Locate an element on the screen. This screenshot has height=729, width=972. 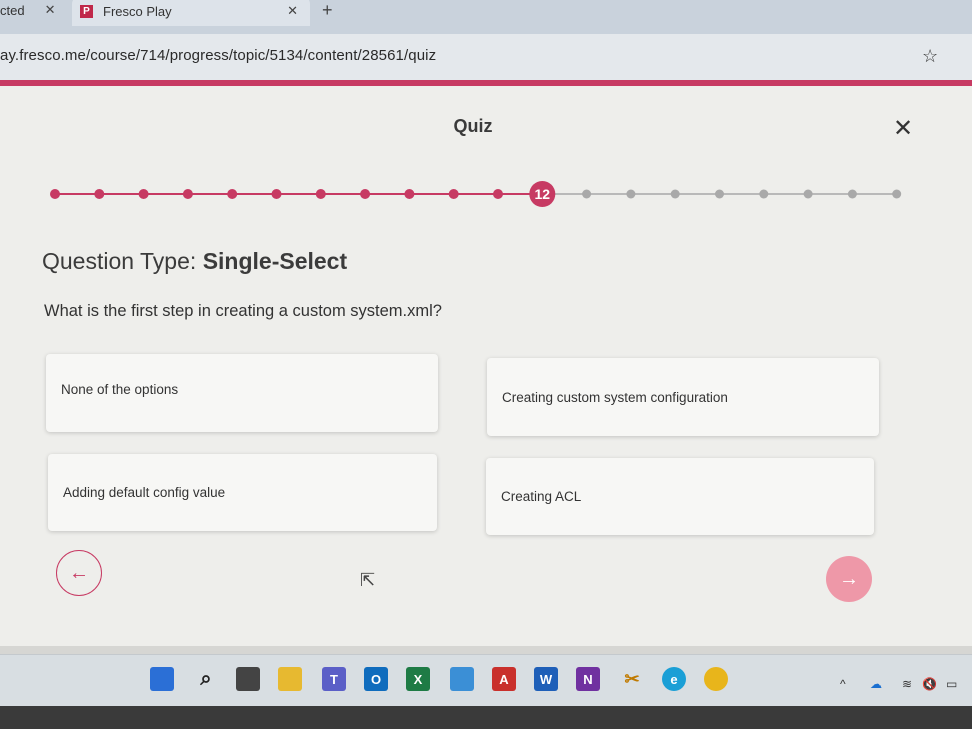
tab-fresco-play: P Fresco Play ✕ is located at coordinates (191, 13).